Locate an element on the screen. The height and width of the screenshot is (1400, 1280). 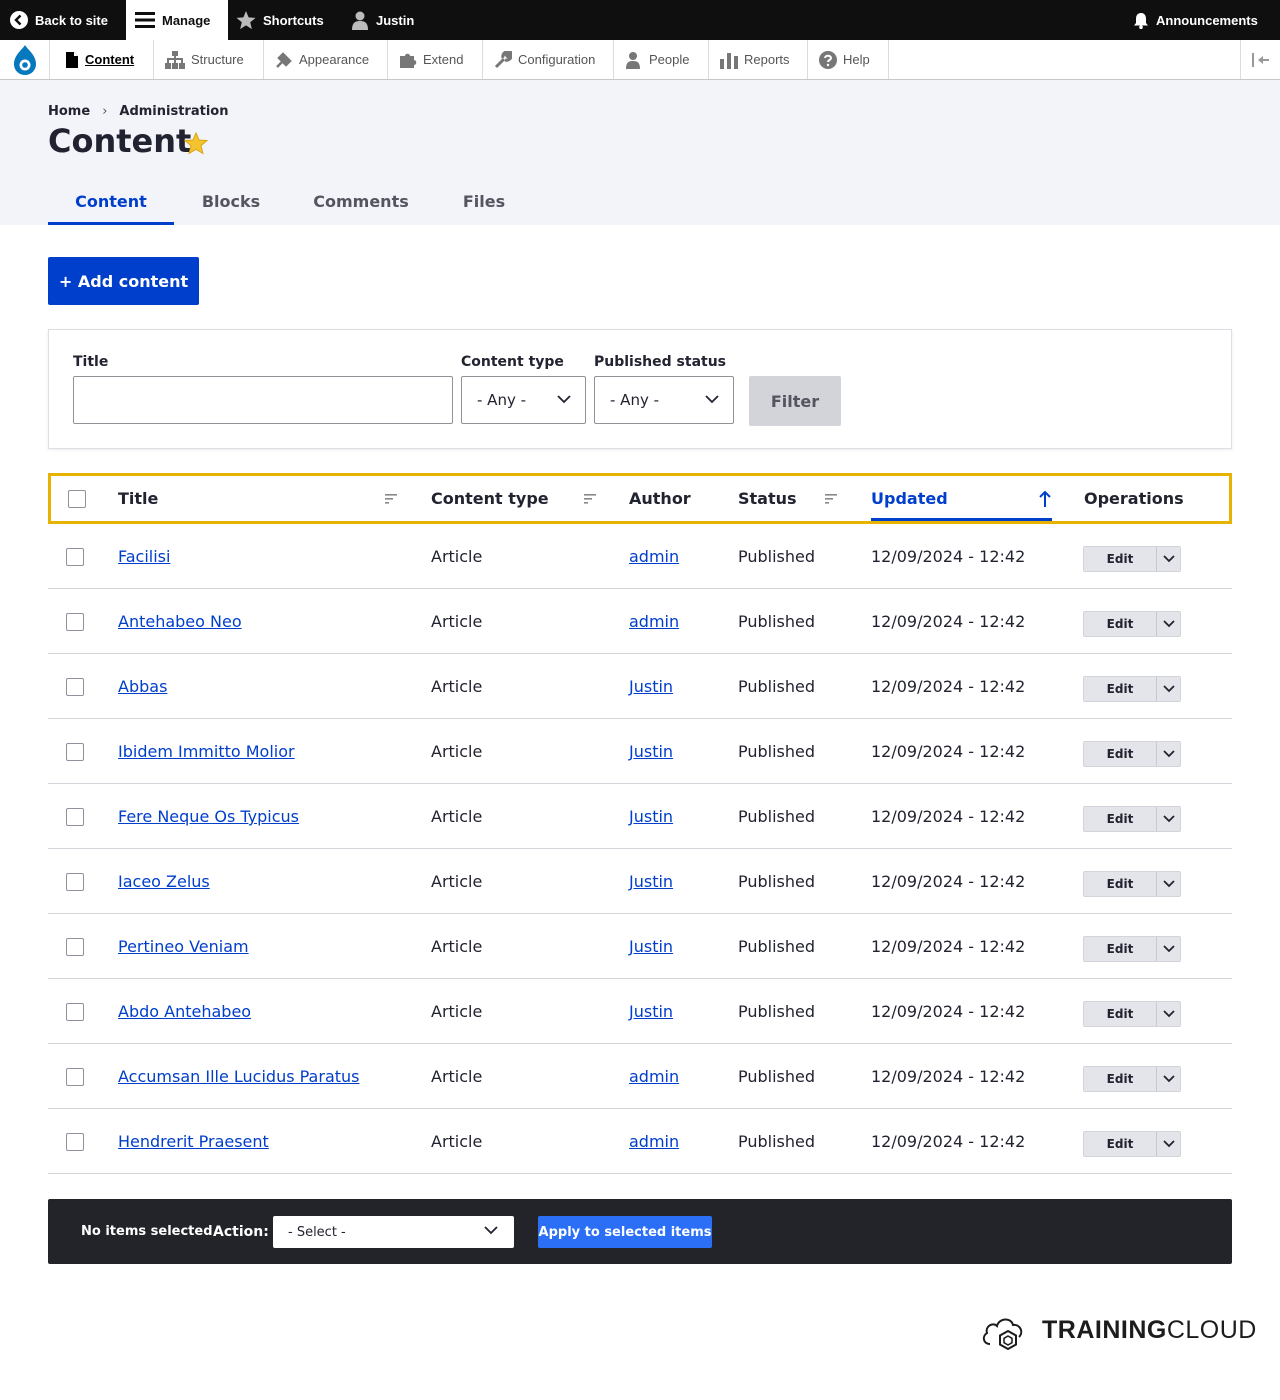
row-title-link: Accumsan Ille Lucidus Paratus is located at coordinates (239, 1076).